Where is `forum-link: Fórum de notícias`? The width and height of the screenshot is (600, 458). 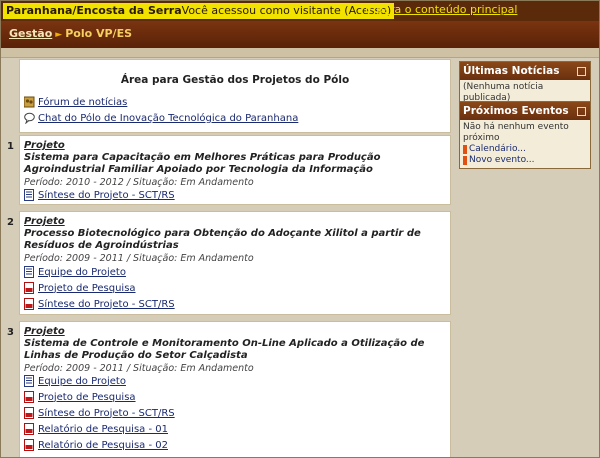
forum-link: Fórum de notícias is located at coordinates (75, 102).